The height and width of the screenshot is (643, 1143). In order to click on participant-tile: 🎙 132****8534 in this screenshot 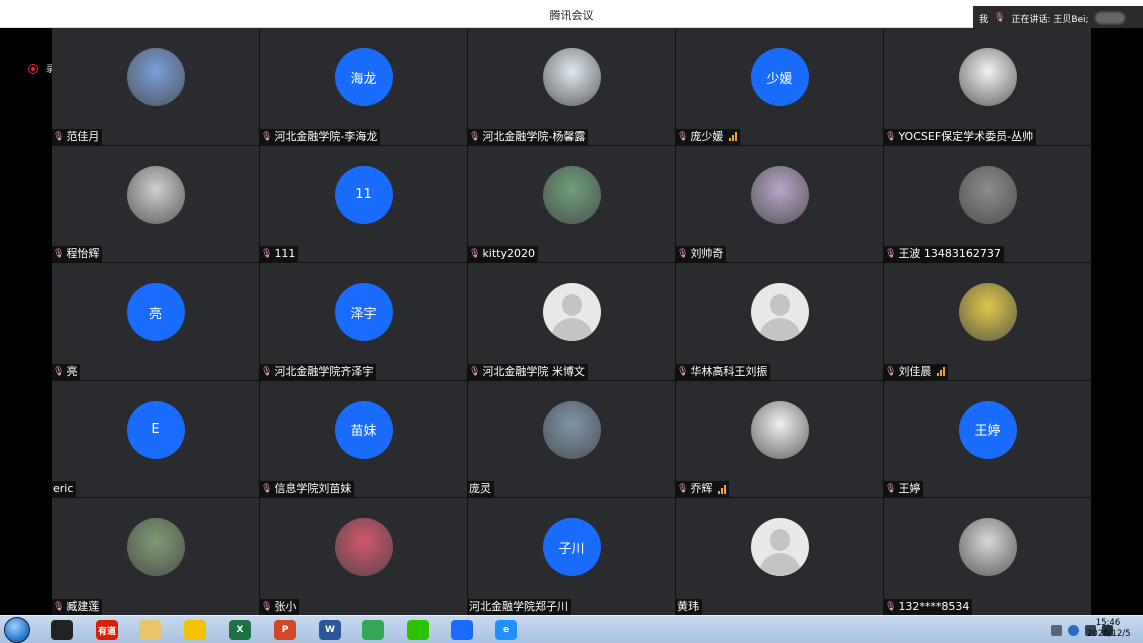, I will do `click(987, 556)`.